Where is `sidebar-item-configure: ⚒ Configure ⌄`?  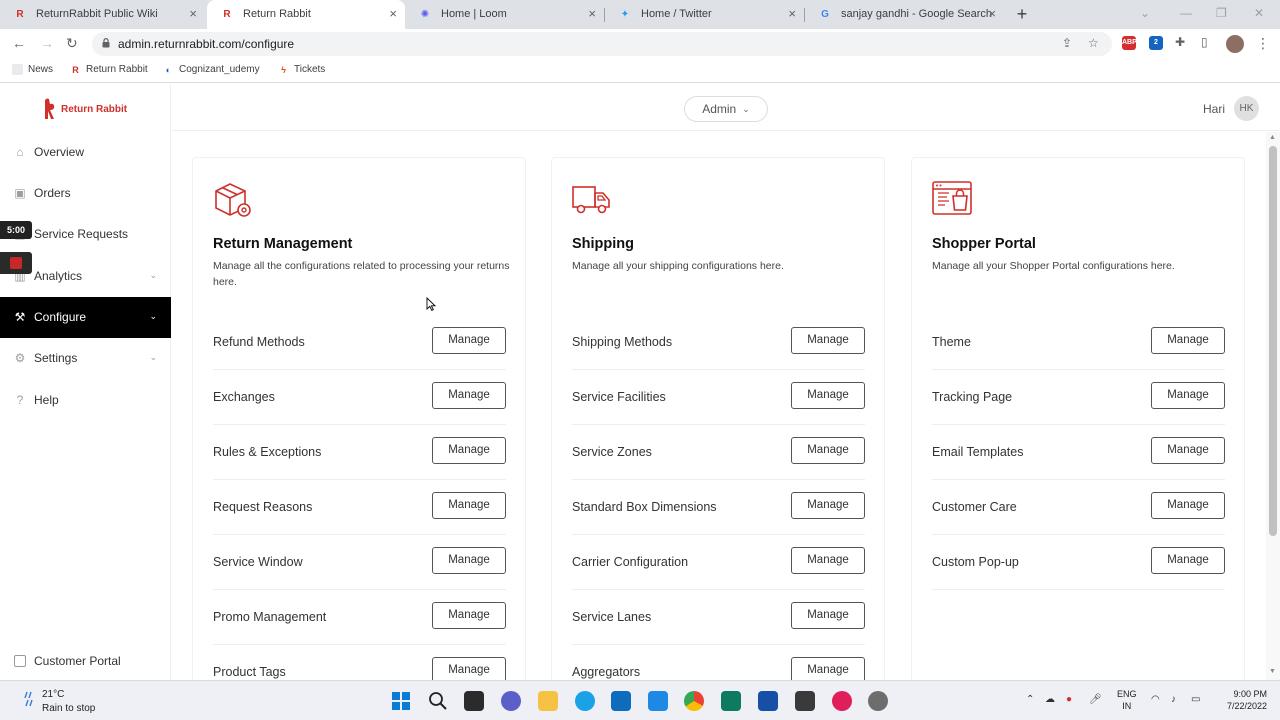 sidebar-item-configure: ⚒ Configure ⌄ is located at coordinates (85, 317).